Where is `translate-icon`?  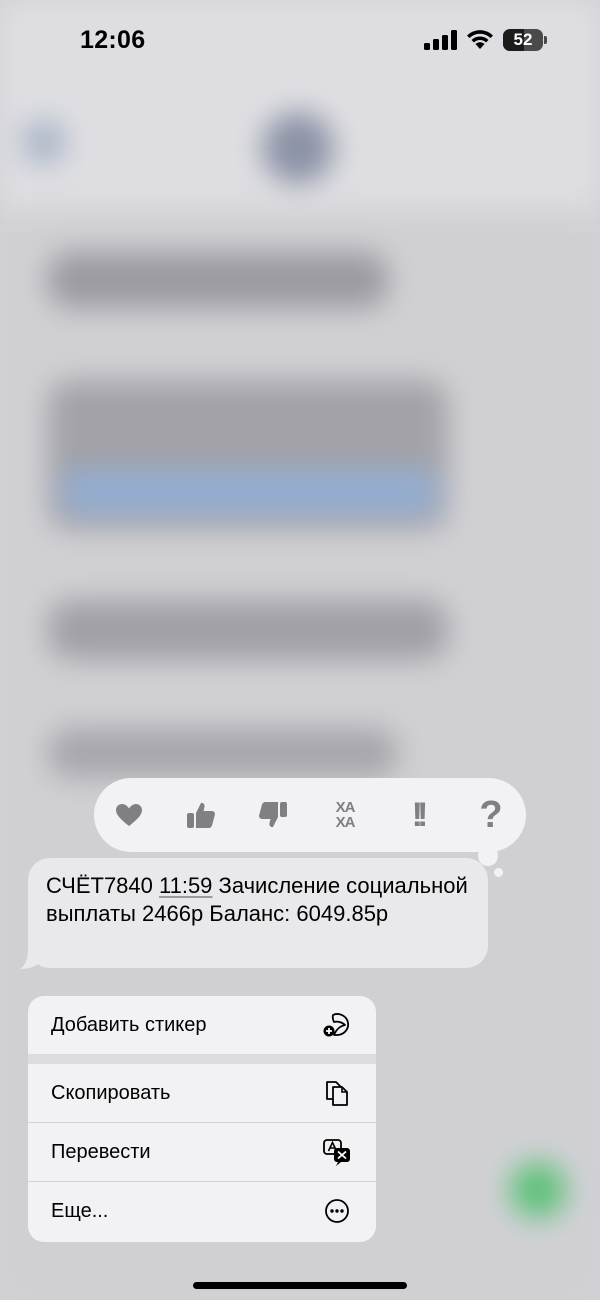 translate-icon is located at coordinates (336, 1152).